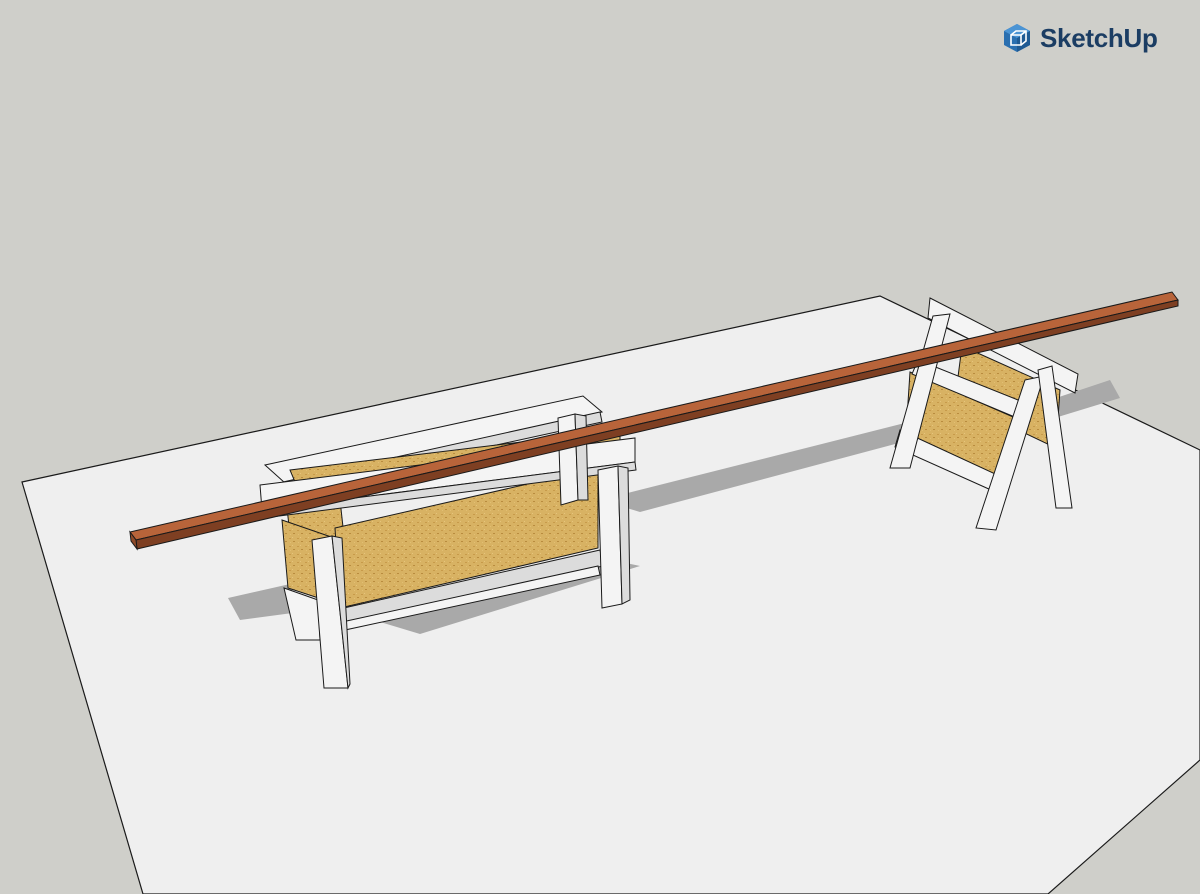  What do you see at coordinates (1017, 38) in the screenshot?
I see `sketchup-logo-icon` at bounding box center [1017, 38].